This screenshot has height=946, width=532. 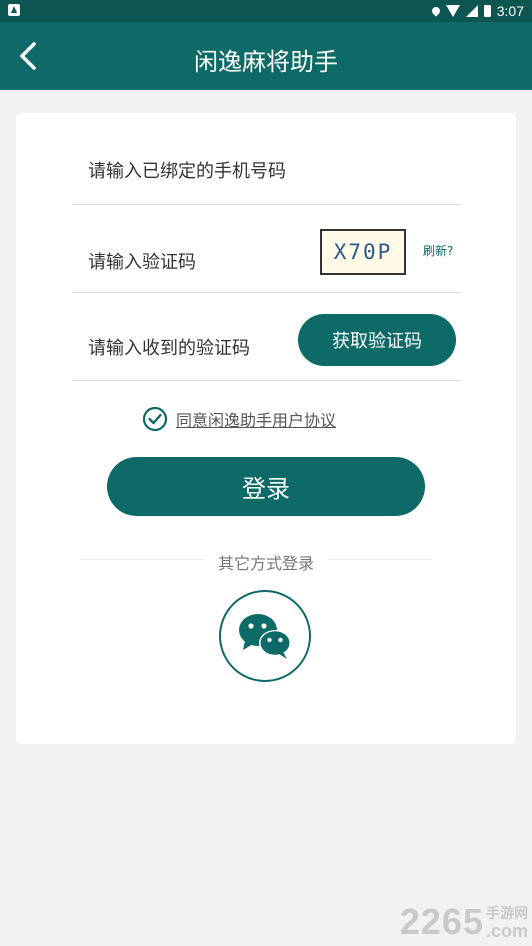 I want to click on watermark-cn: 手游网, so click(x=506, y=913).